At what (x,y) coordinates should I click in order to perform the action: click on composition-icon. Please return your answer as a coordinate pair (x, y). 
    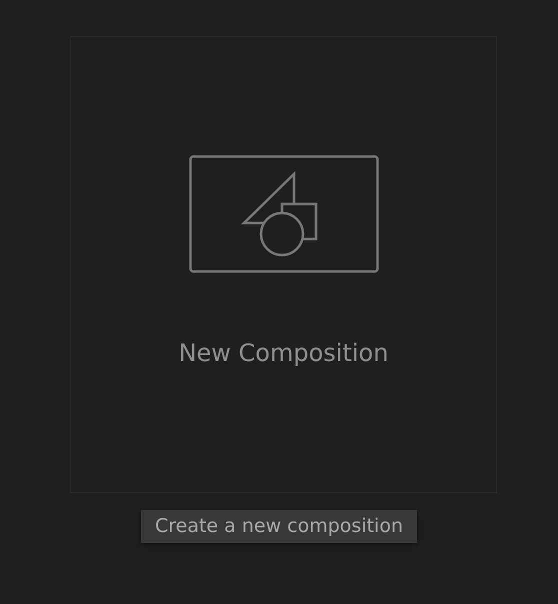
    Looking at the image, I should click on (283, 214).